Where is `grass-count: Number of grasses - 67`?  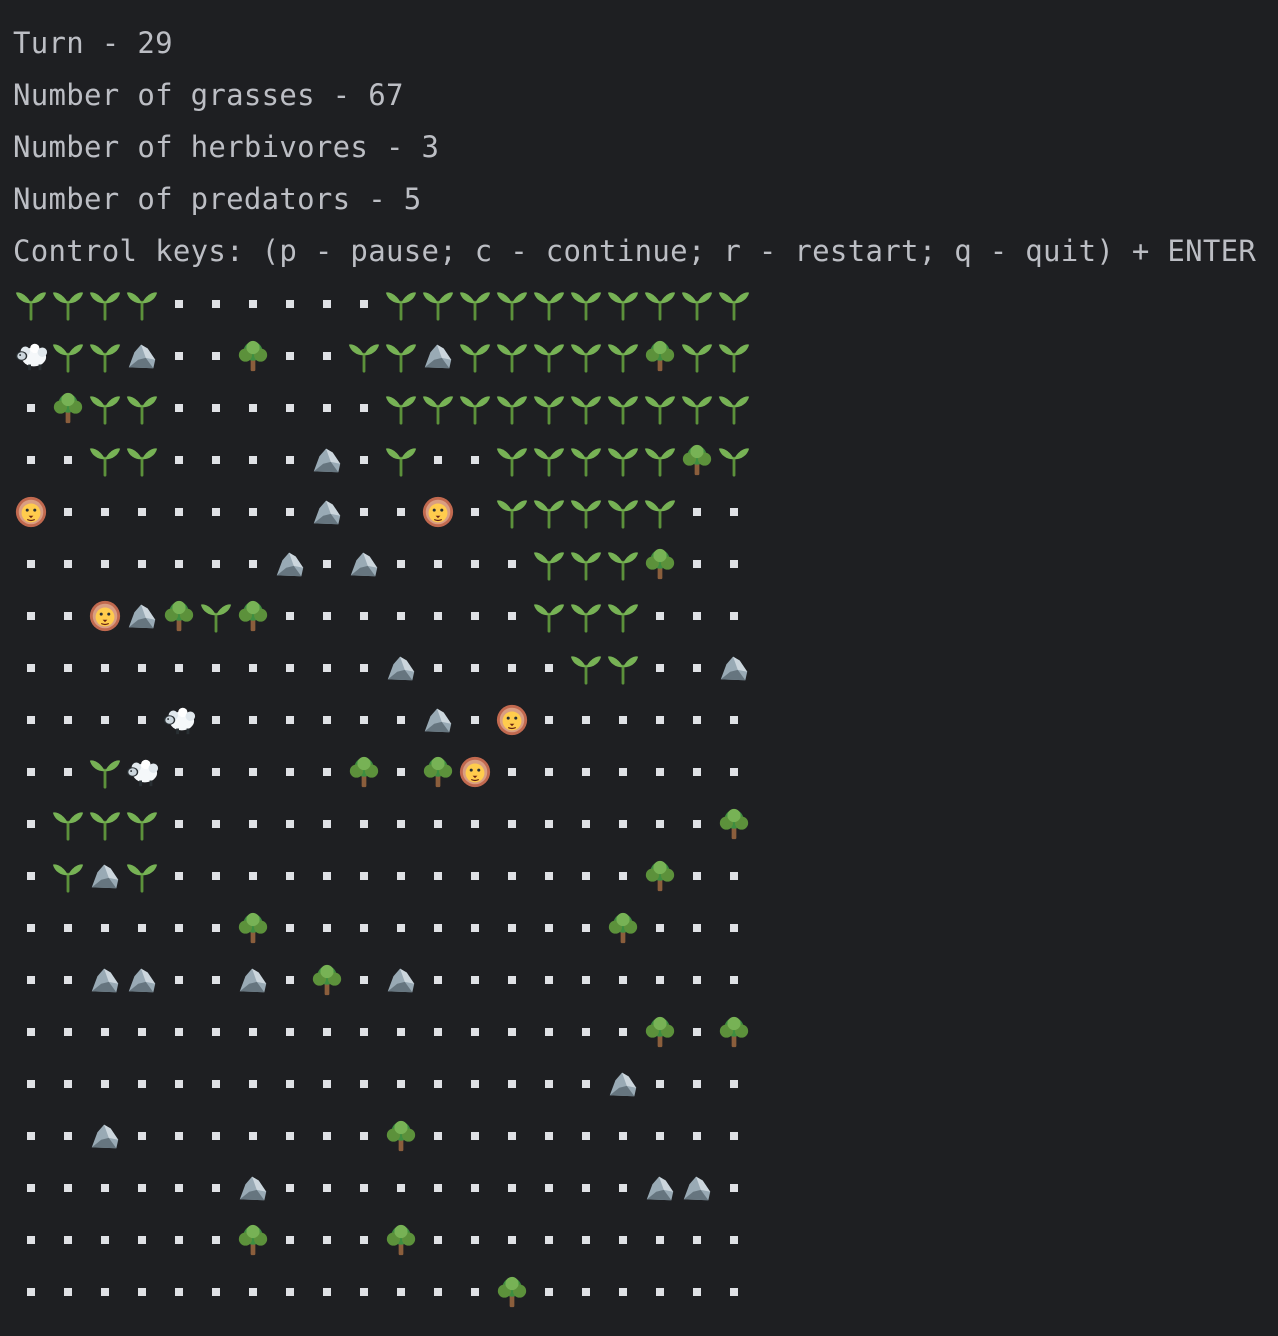
grass-count: Number of grasses - 67 is located at coordinates (208, 95).